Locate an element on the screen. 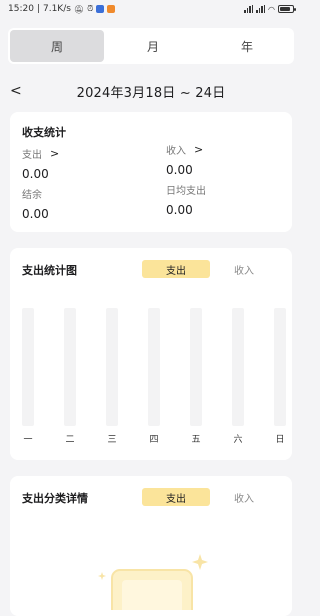 Image resolution: width=320 pixels, height=616 pixels. mute-bell-icon: 🔕︎ is located at coordinates (79, 9).